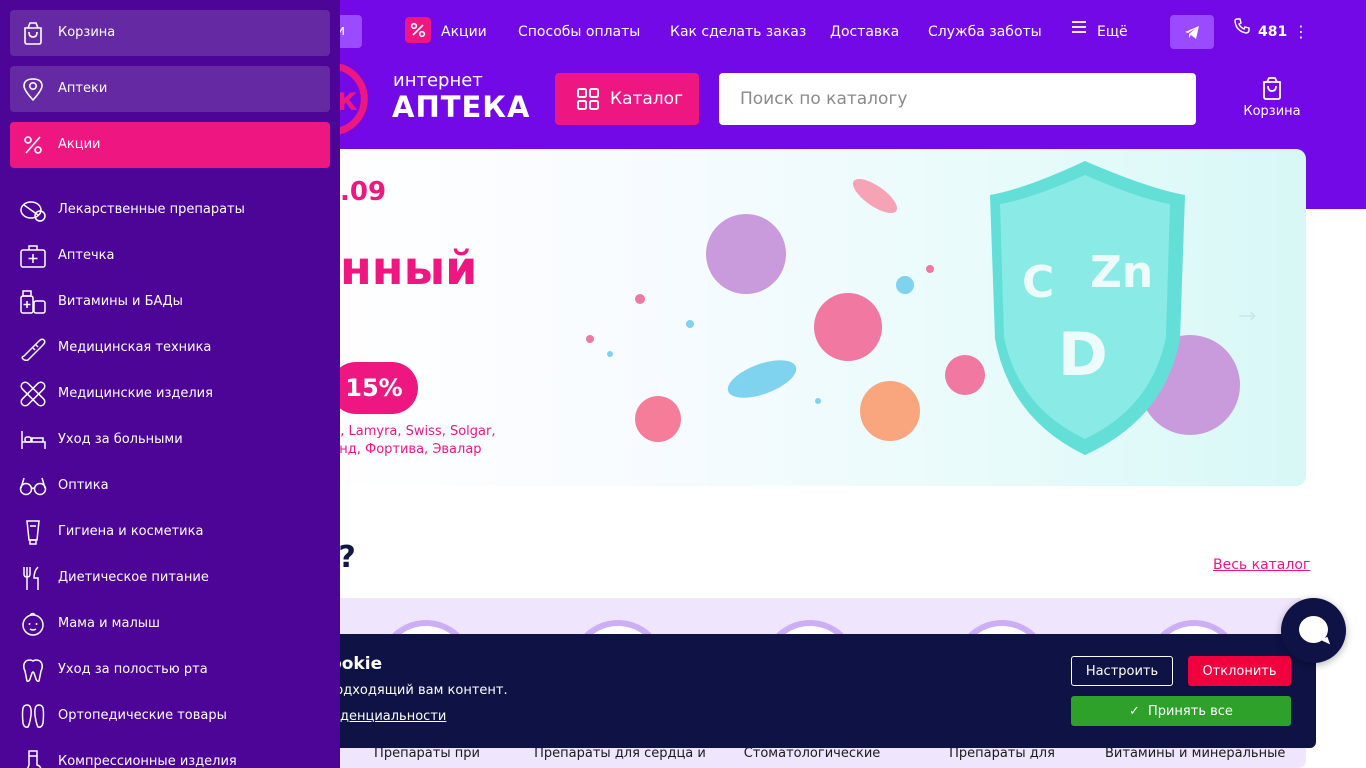 The width and height of the screenshot is (1366, 768). I want to click on fork-knife-icon, so click(31, 578).